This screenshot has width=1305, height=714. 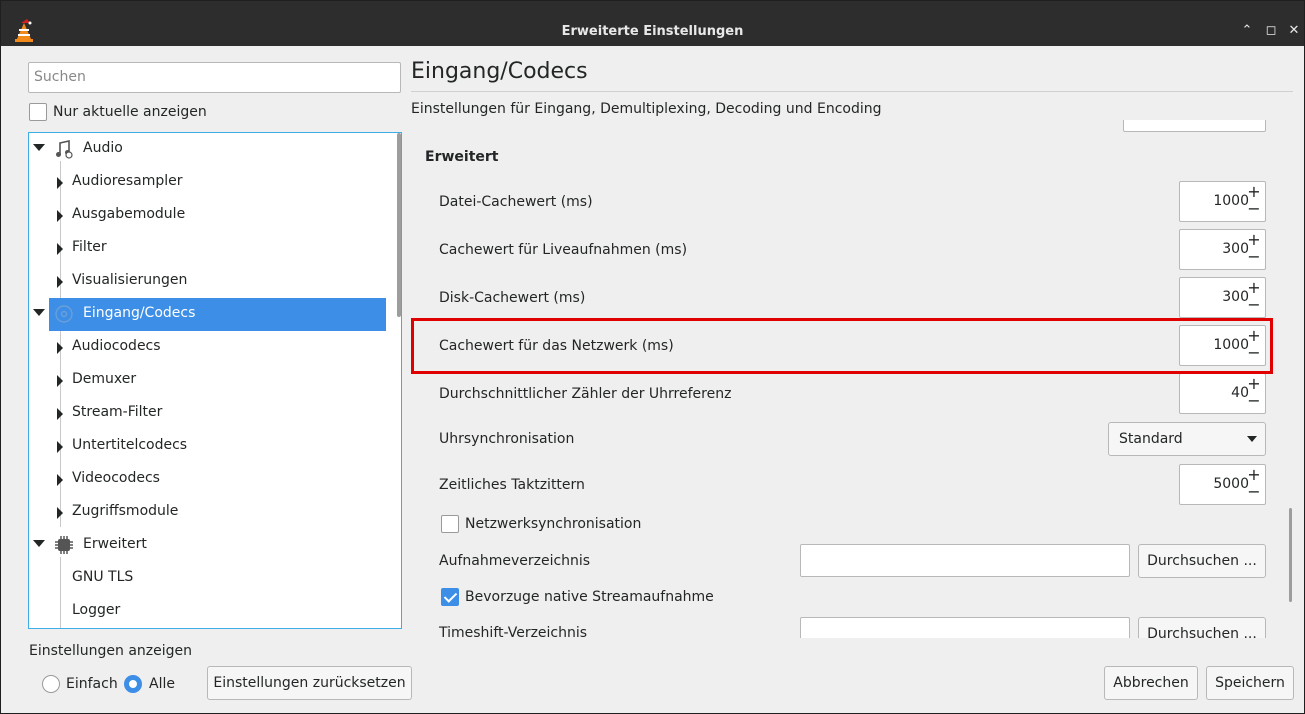 I want to click on tree-item-erweitert: Erweitert, so click(x=209, y=545).